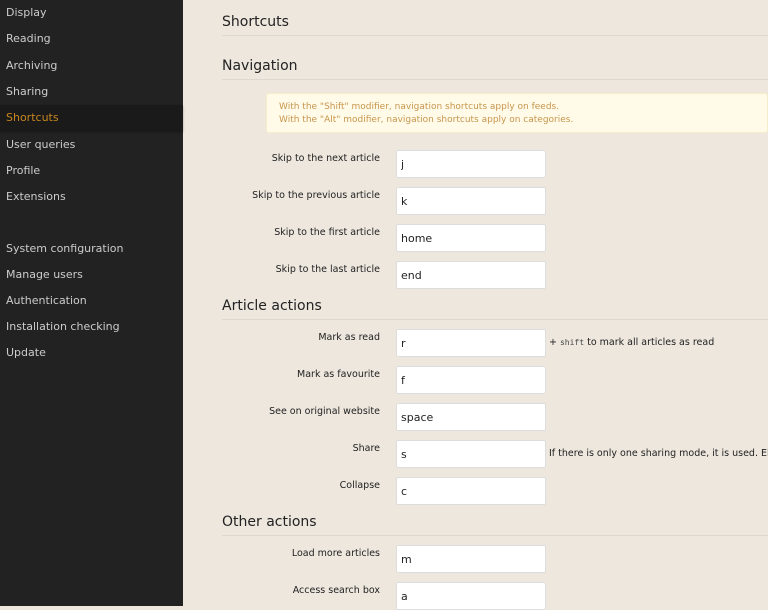 Image resolution: width=768 pixels, height=610 pixels. What do you see at coordinates (316, 195) in the screenshot?
I see `field-label: Skip to the previous article` at bounding box center [316, 195].